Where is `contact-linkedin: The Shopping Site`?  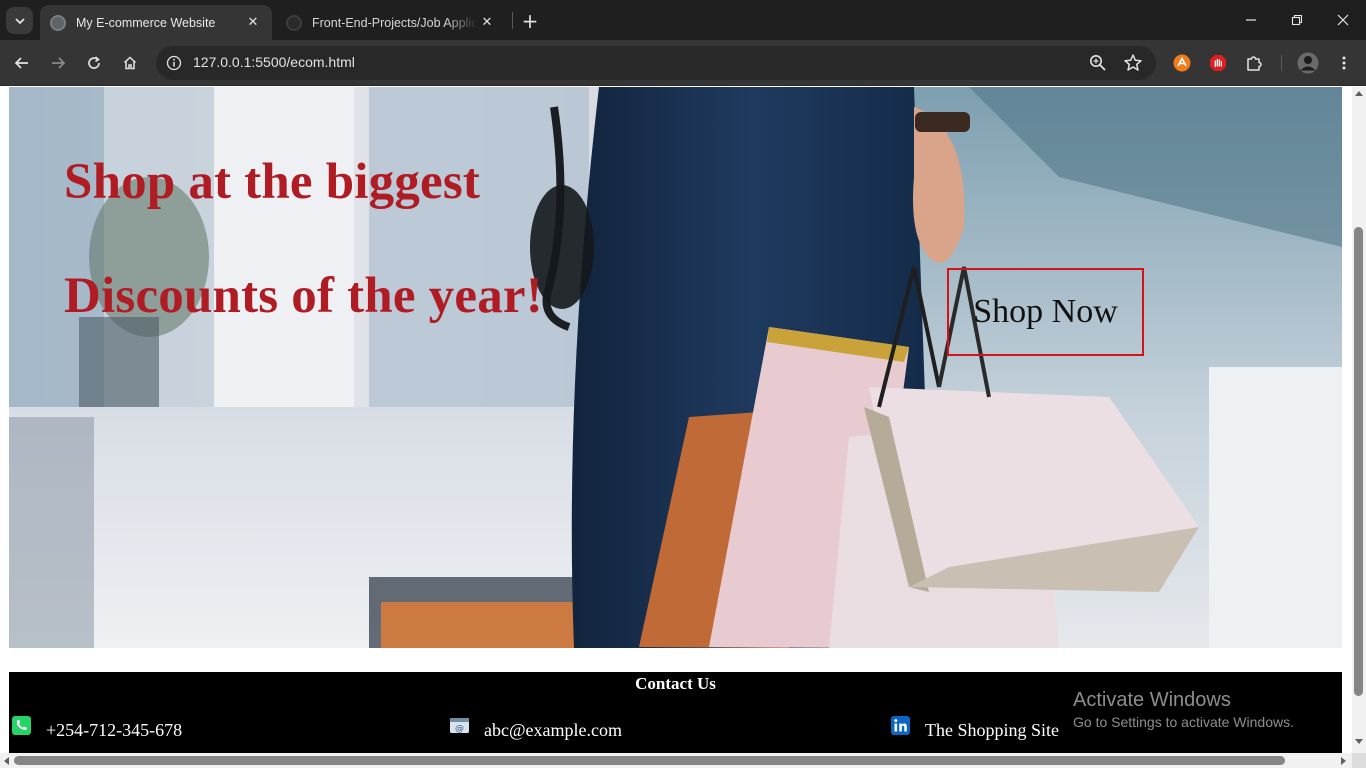
contact-linkedin: The Shopping Site is located at coordinates (975, 728).